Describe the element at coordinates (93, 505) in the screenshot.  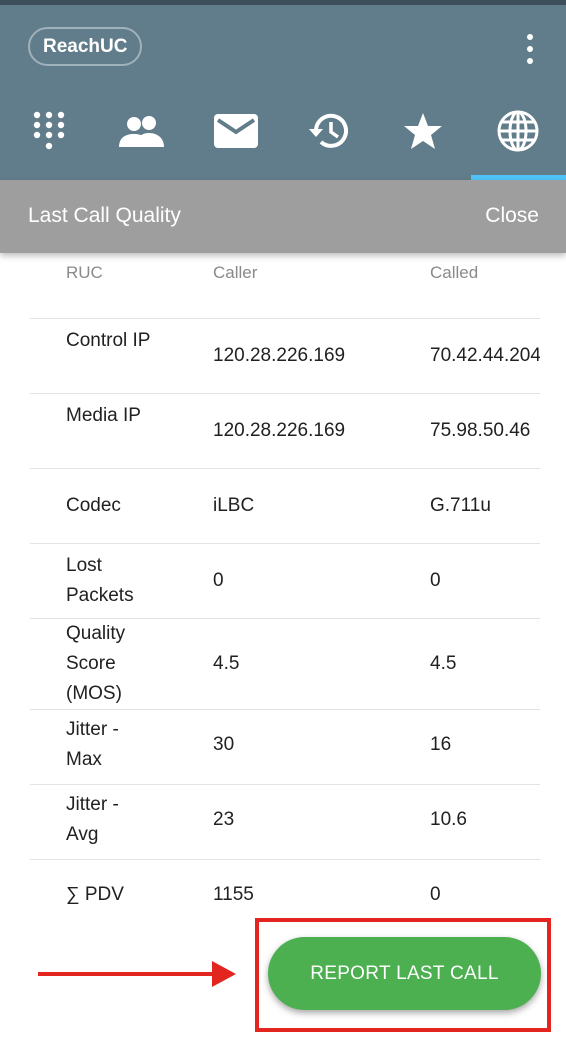
I see `row-label: Codec` at that location.